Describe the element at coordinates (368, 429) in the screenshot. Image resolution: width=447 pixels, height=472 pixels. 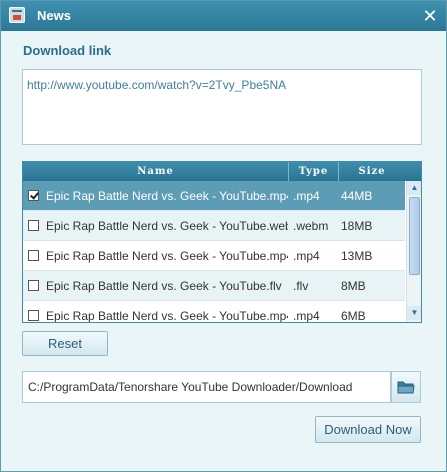
I see `download-now-button: Download Now` at that location.